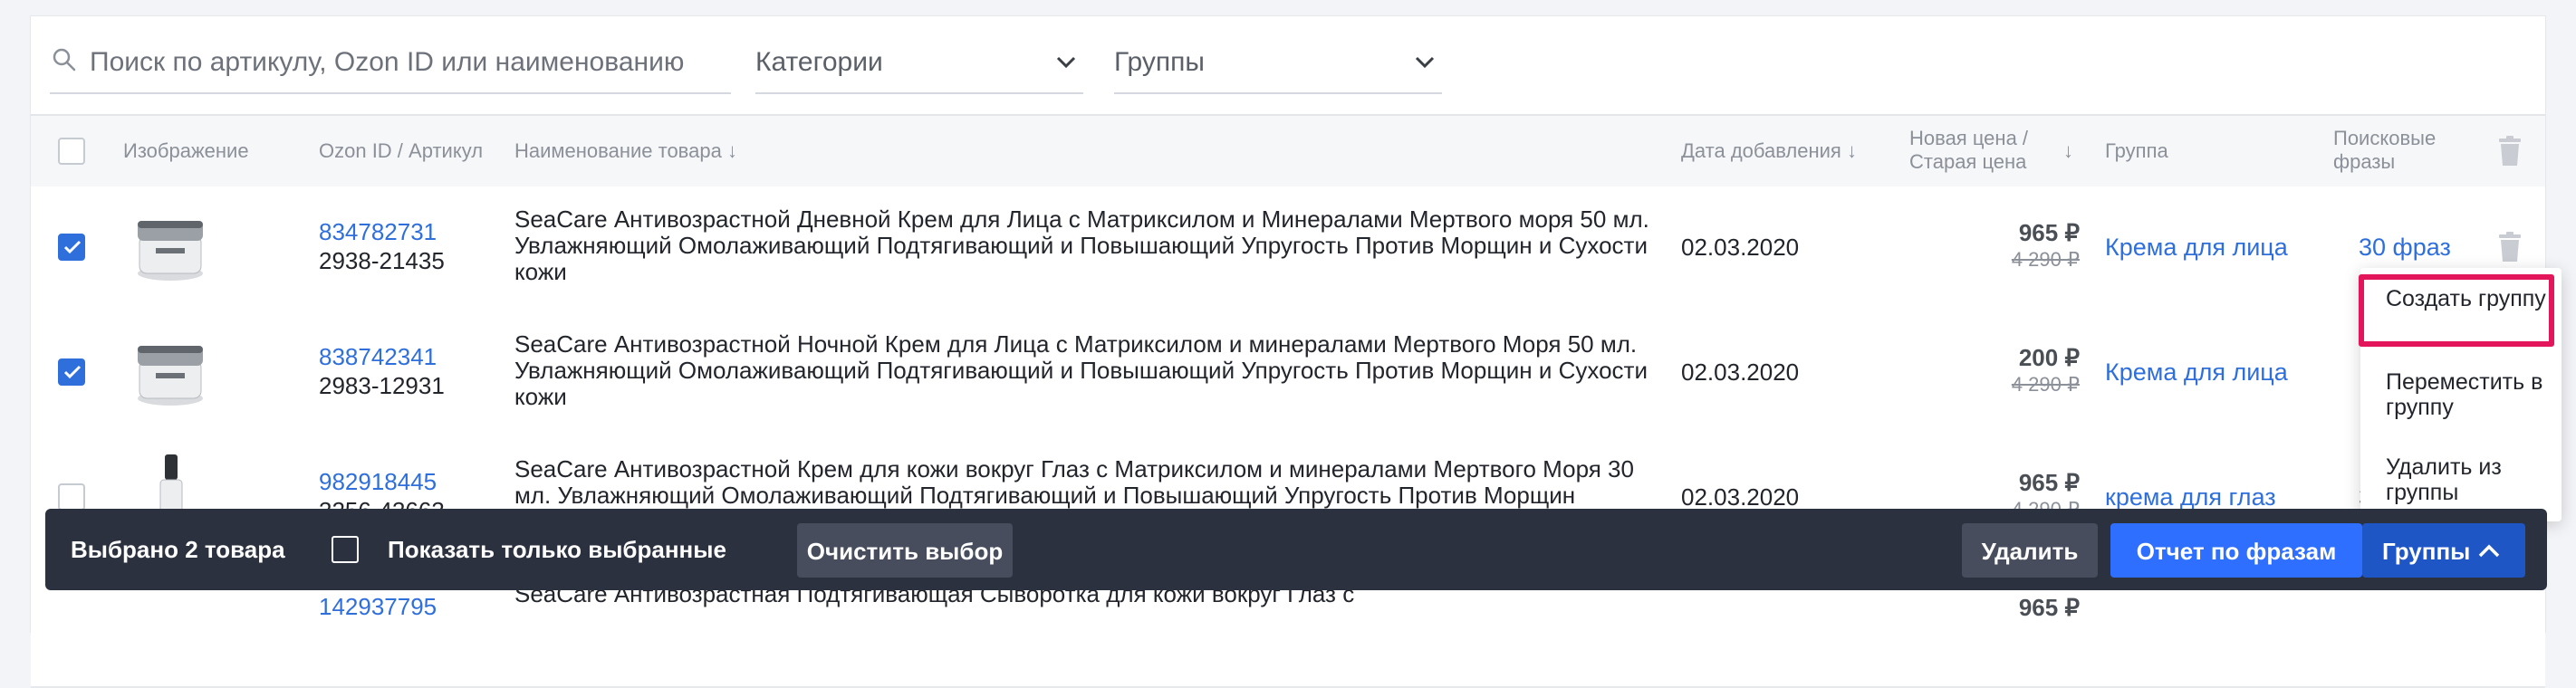 The width and height of the screenshot is (2576, 688). What do you see at coordinates (2049, 357) in the screenshot?
I see `new-price: 200 ₽` at bounding box center [2049, 357].